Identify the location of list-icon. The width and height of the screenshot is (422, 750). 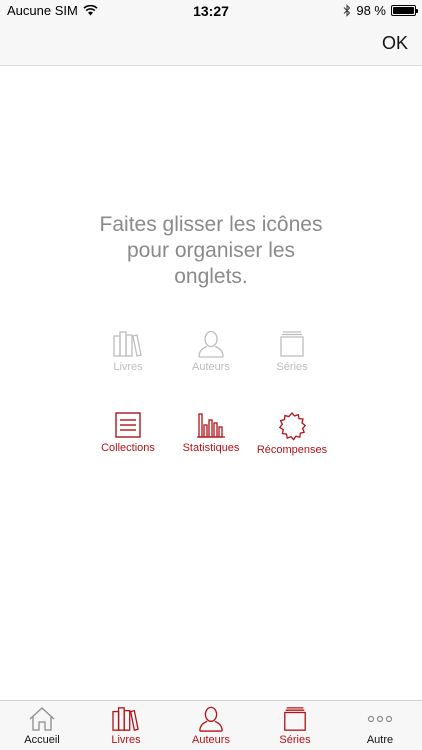
(128, 425).